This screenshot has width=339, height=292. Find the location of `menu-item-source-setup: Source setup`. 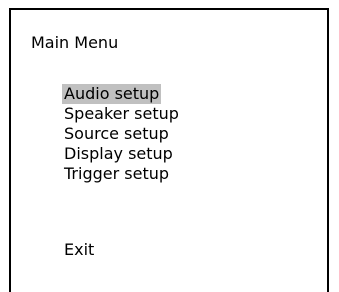

menu-item-source-setup: Source setup is located at coordinates (121, 134).